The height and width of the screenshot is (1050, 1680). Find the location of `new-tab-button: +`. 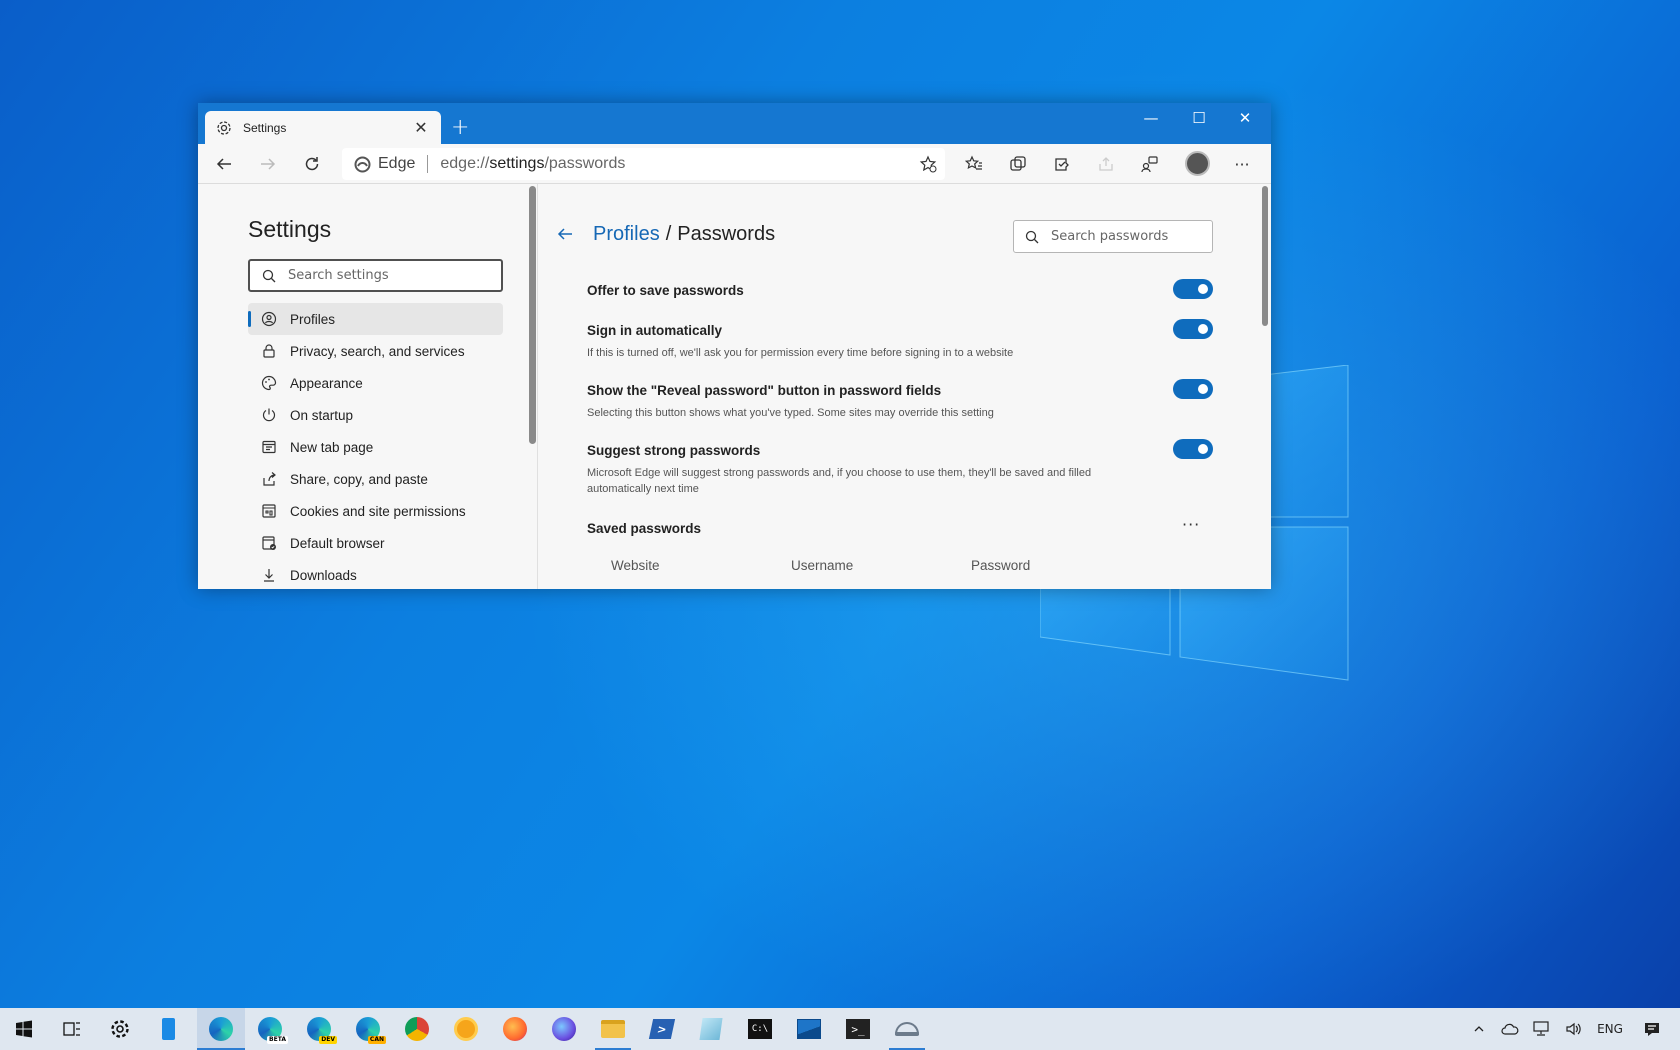

new-tab-button: + is located at coordinates (460, 127).